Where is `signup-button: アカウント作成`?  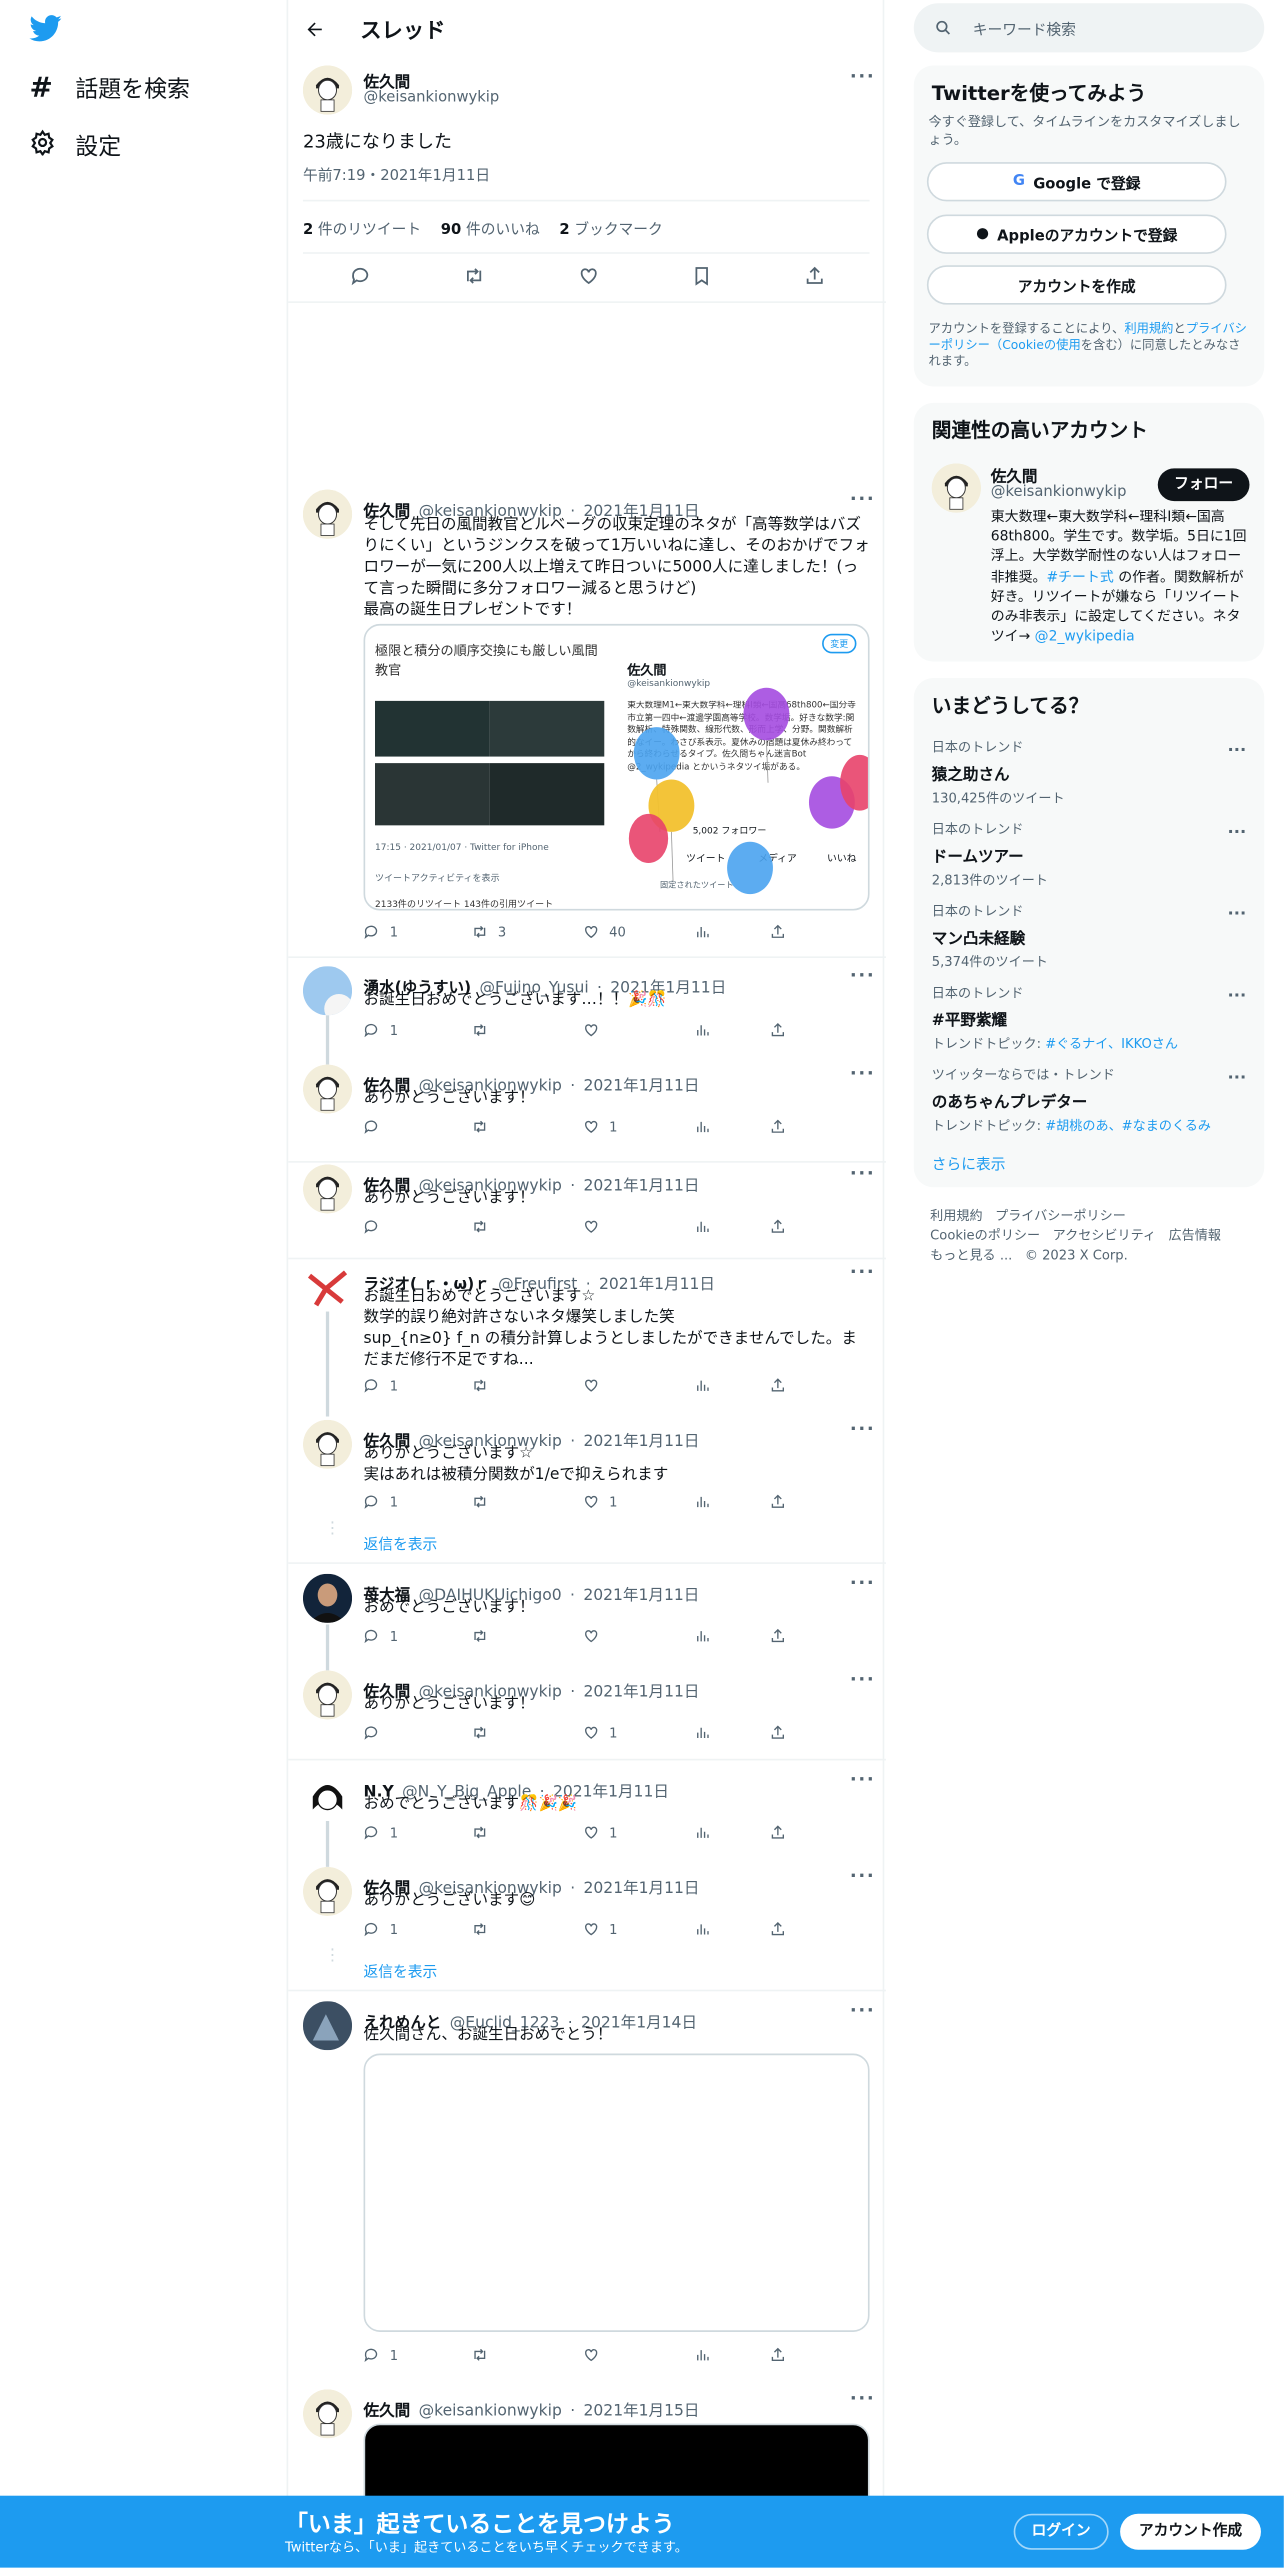 signup-button: アカウント作成 is located at coordinates (1190, 2531).